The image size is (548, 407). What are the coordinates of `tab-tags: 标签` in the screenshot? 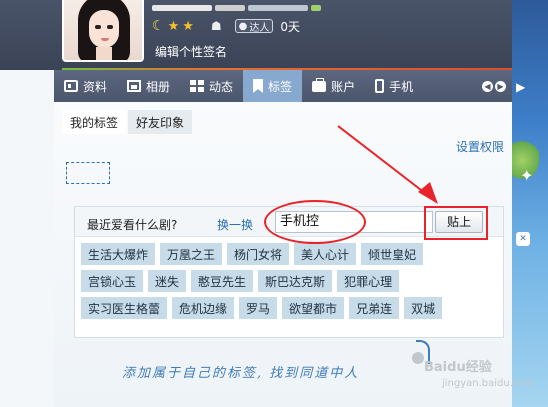 It's located at (273, 86).